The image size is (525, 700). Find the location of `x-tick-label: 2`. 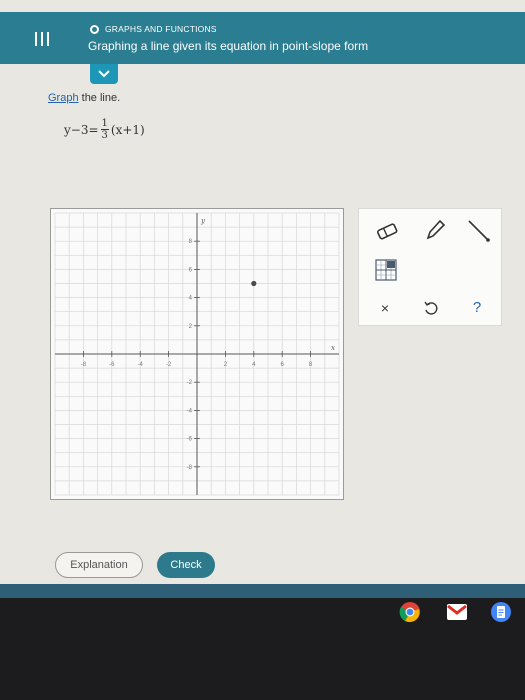

x-tick-label: 2 is located at coordinates (226, 365).